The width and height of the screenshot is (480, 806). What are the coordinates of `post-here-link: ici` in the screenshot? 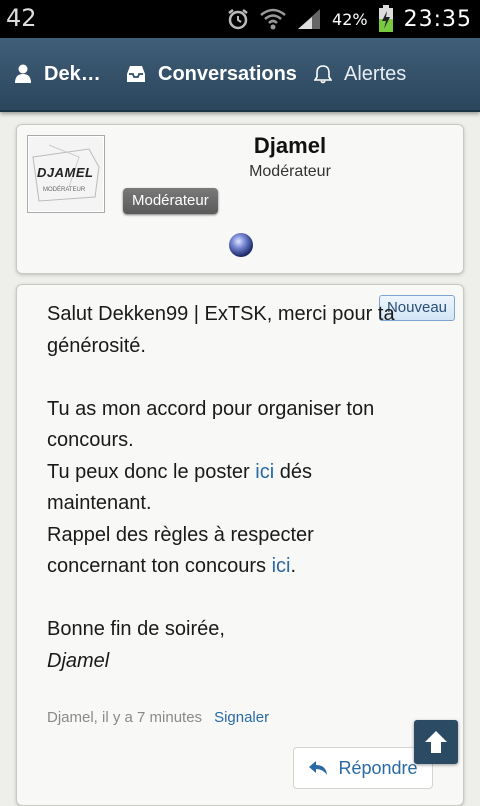 It's located at (264, 472).